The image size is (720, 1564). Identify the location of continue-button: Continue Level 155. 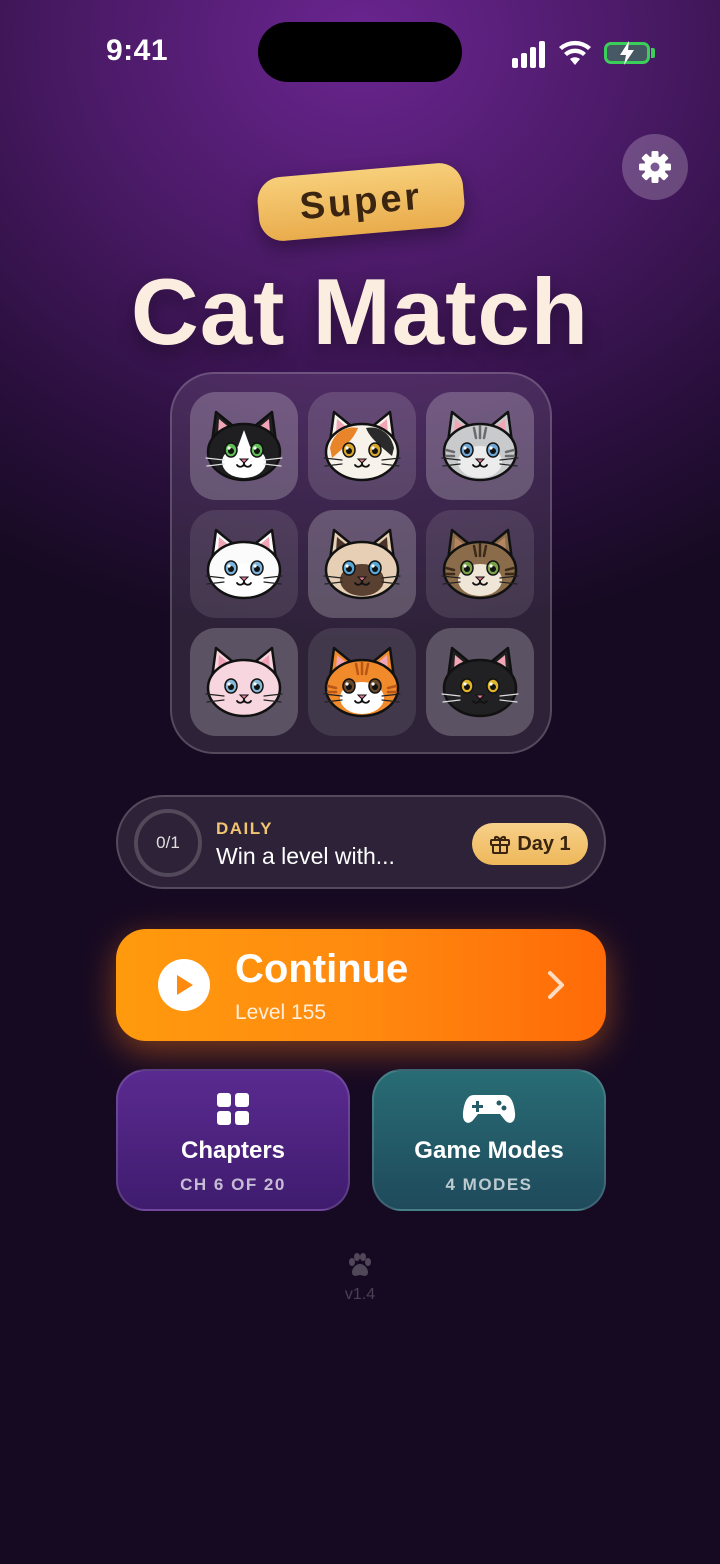
(361, 985).